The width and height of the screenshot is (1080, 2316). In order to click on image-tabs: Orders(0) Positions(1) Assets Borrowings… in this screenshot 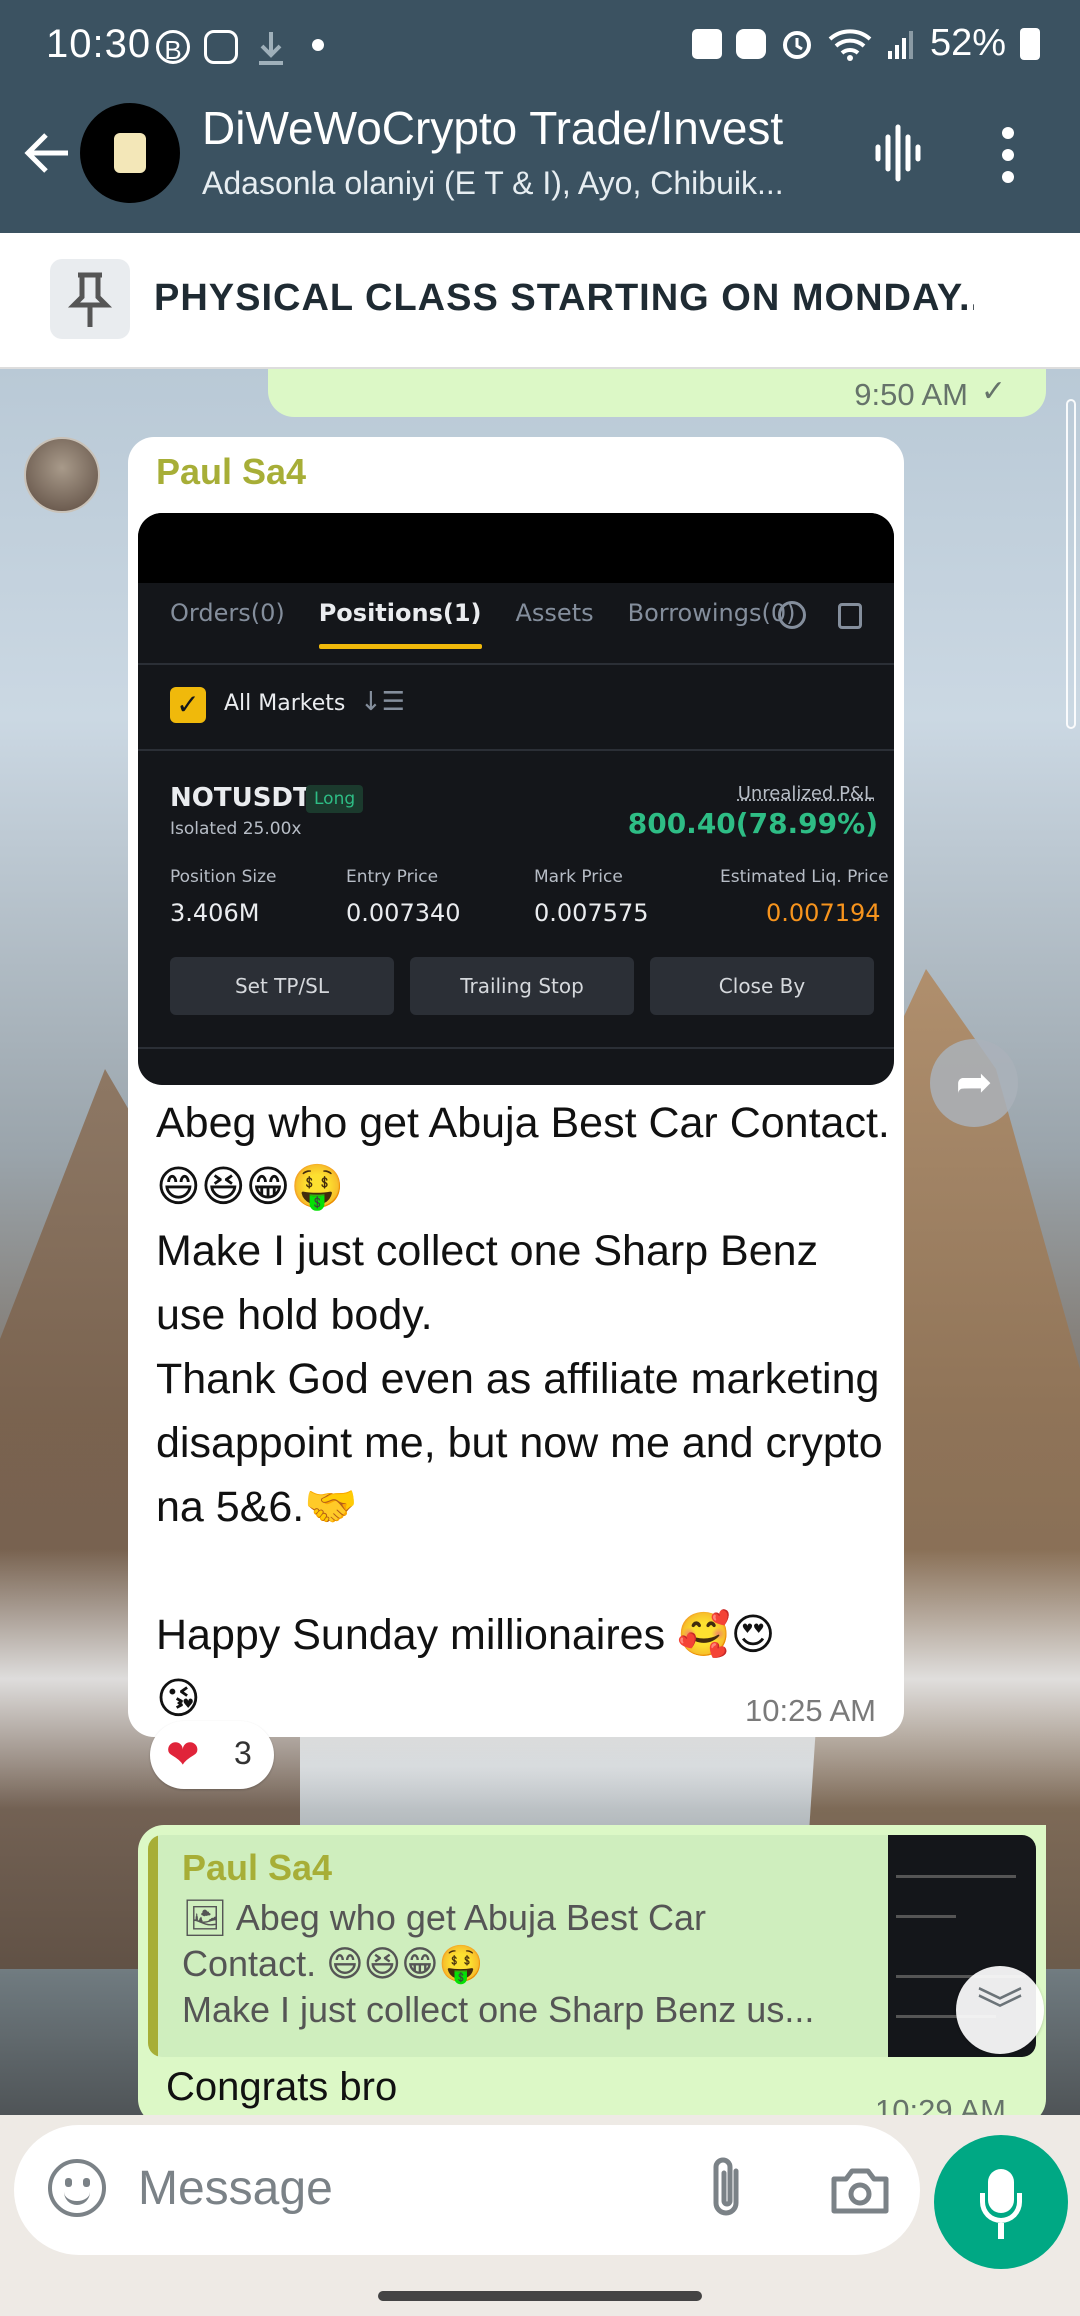, I will do `click(483, 624)`.